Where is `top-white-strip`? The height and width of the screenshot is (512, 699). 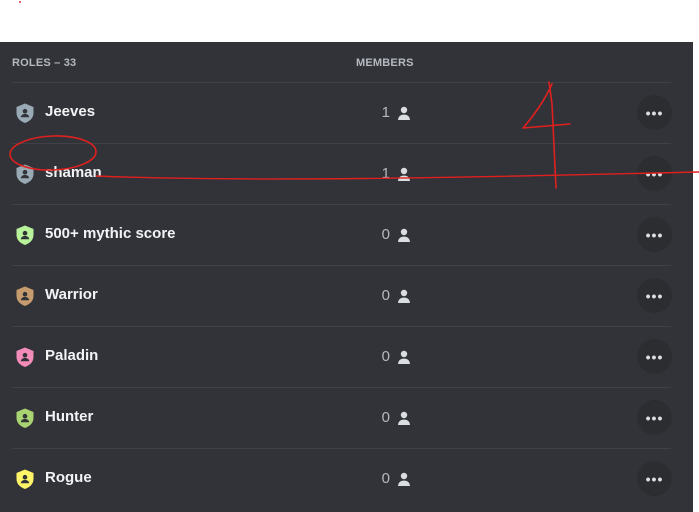 top-white-strip is located at coordinates (349, 21).